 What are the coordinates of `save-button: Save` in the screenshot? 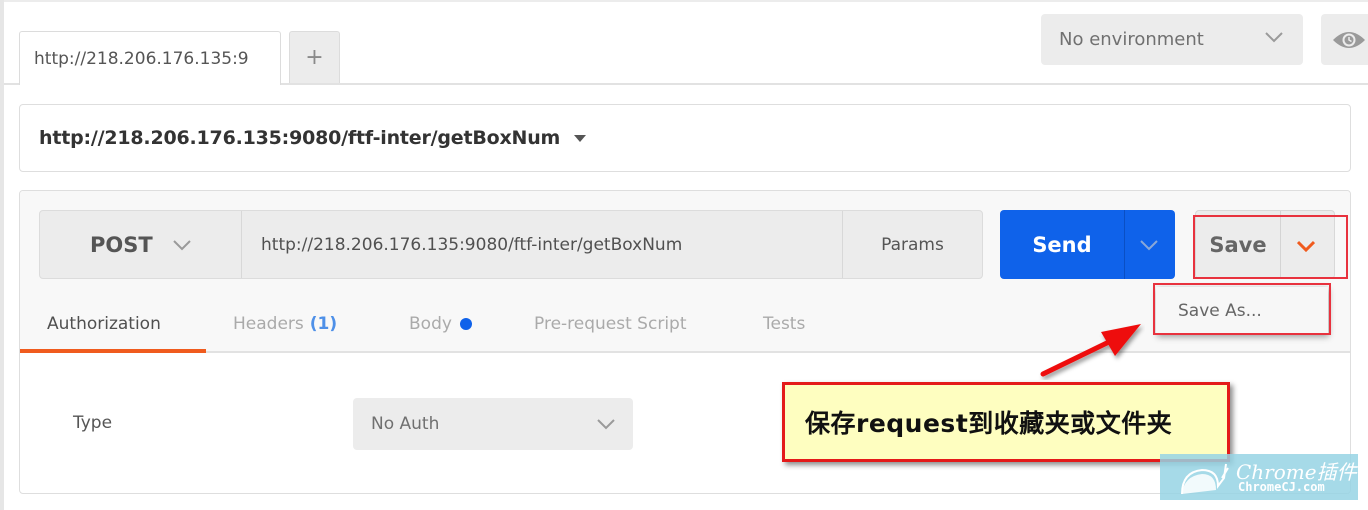 It's located at (1238, 244).